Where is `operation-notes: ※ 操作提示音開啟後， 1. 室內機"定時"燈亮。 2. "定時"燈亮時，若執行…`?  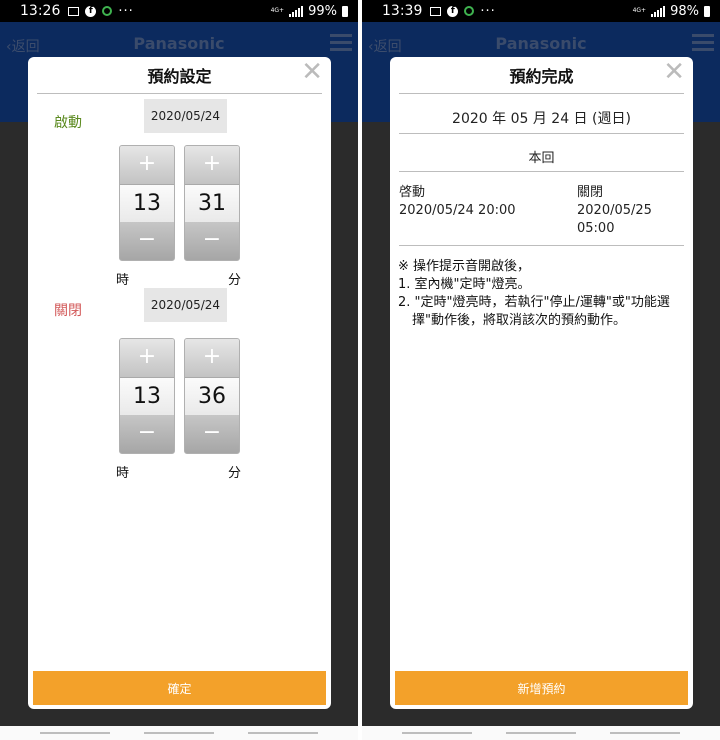 operation-notes: ※ 操作提示音開啟後， 1. 室內機"定時"燈亮。 2. "定時"燈亮時，若執行… is located at coordinates (539, 294).